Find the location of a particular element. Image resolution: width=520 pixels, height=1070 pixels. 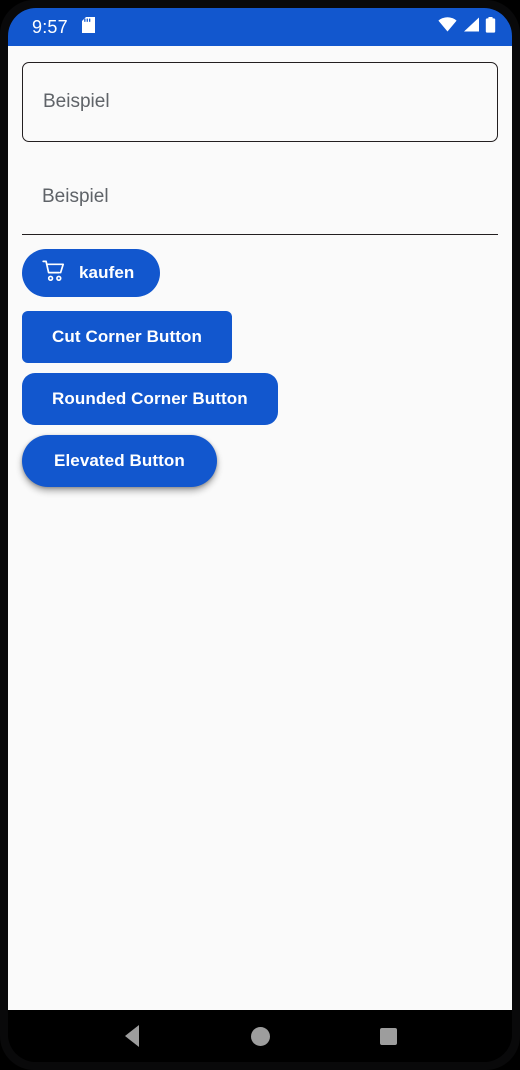

back-triangle-icon is located at coordinates (132, 1036).